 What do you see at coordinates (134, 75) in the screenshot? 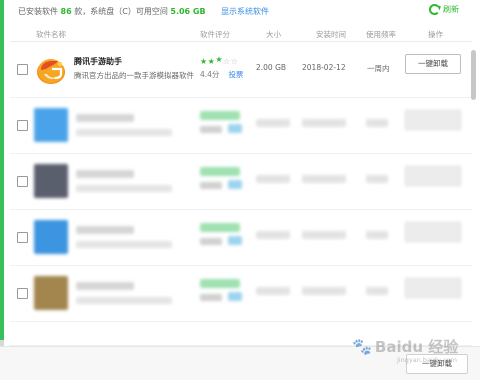
I see `app-description: 腾讯官方出品的一款手游模拟器软件` at bounding box center [134, 75].